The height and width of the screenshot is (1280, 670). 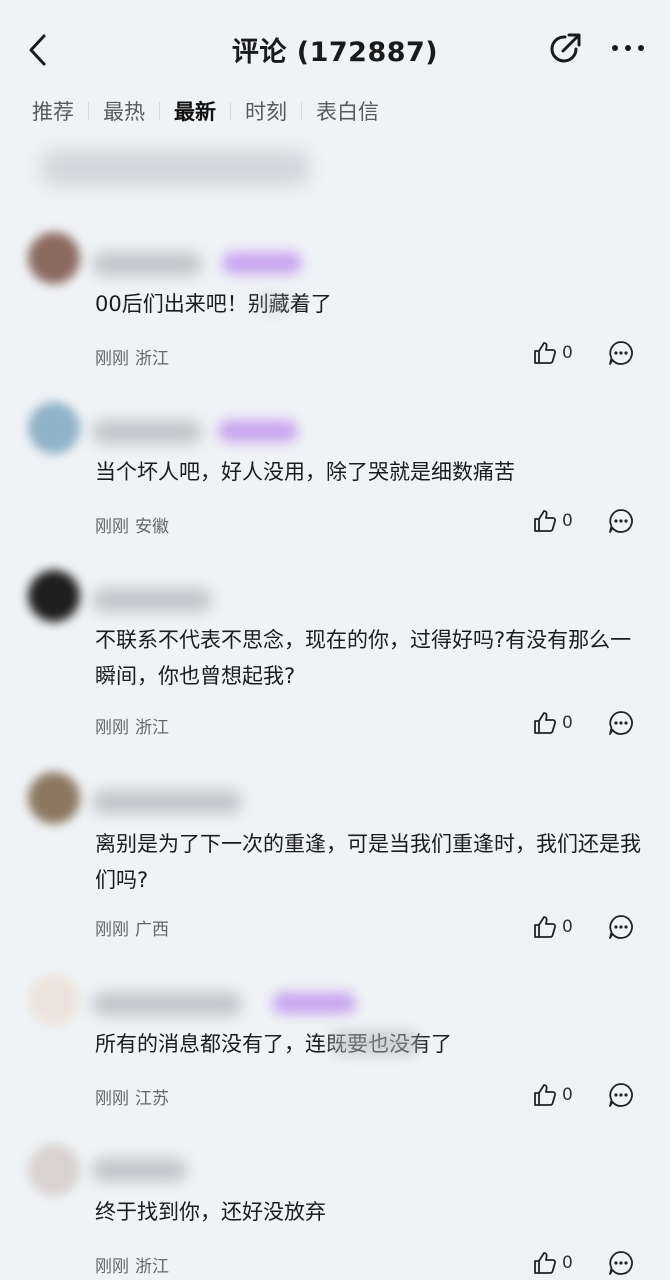 I want to click on comment-text: 当个坏人吧，好人没用，除了哭就是细数痛苦, so click(x=305, y=472).